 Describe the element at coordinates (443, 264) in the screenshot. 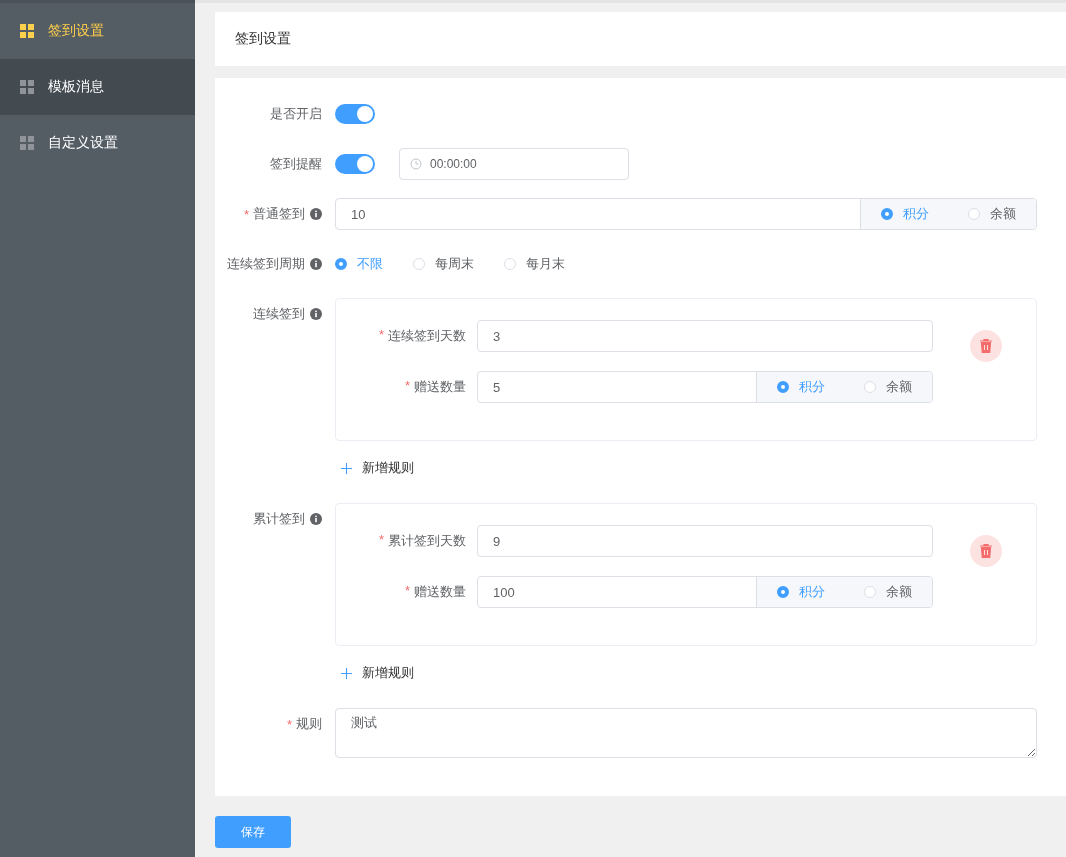

I see `radio-option: 每周末` at that location.